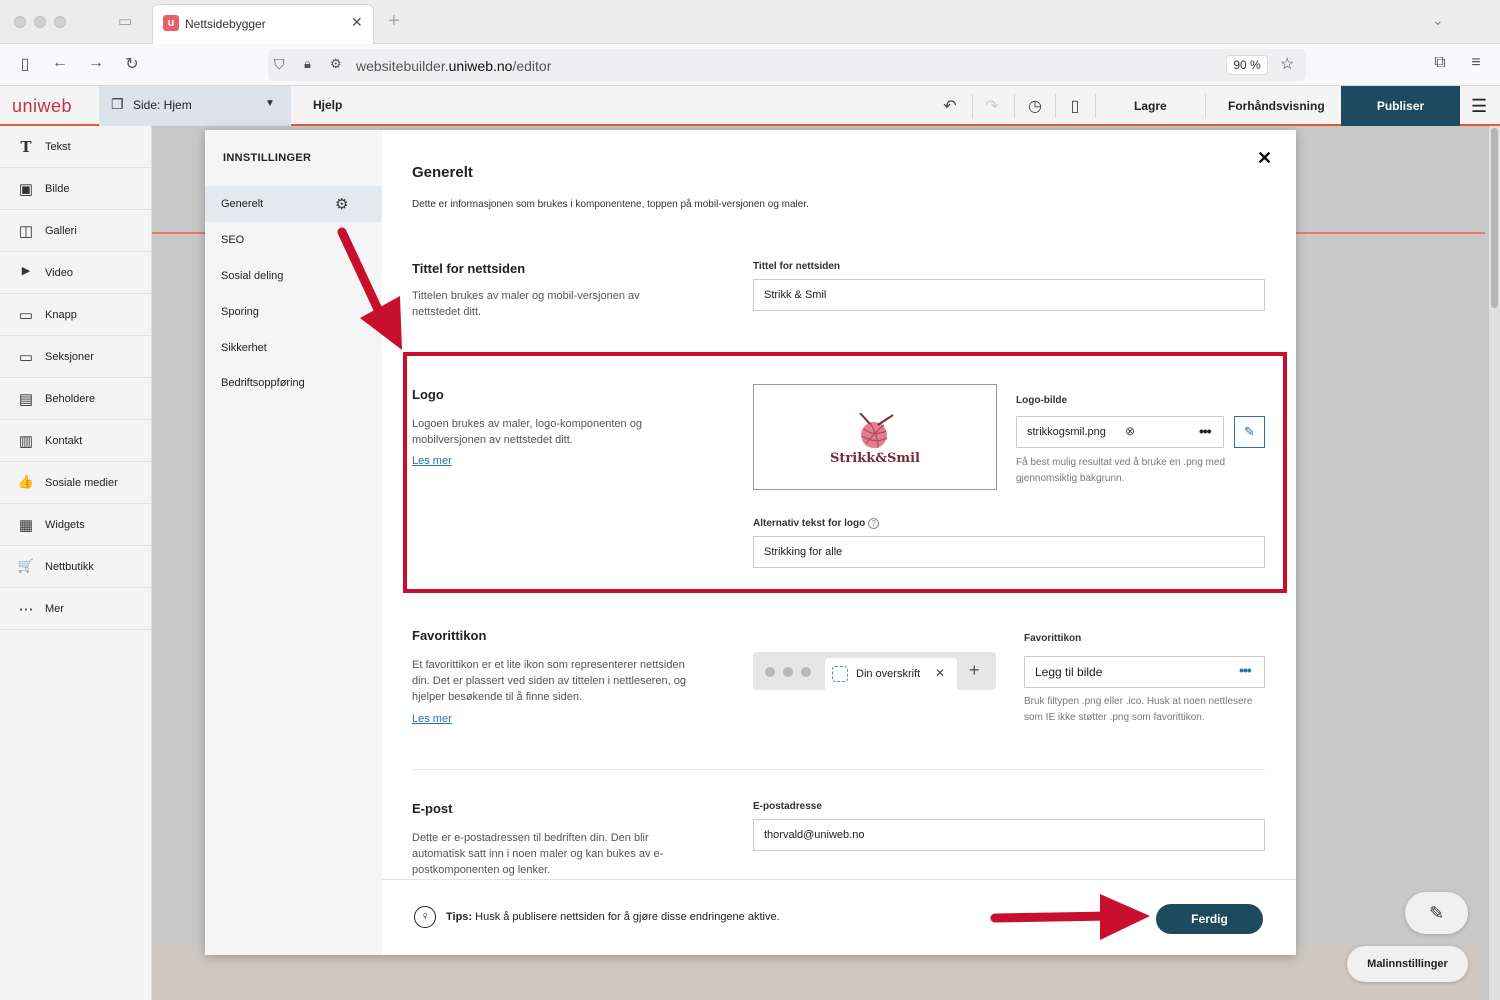 The image size is (1500, 1000). What do you see at coordinates (1276, 106) in the screenshot?
I see `preview-button: Forhåndsvisning` at bounding box center [1276, 106].